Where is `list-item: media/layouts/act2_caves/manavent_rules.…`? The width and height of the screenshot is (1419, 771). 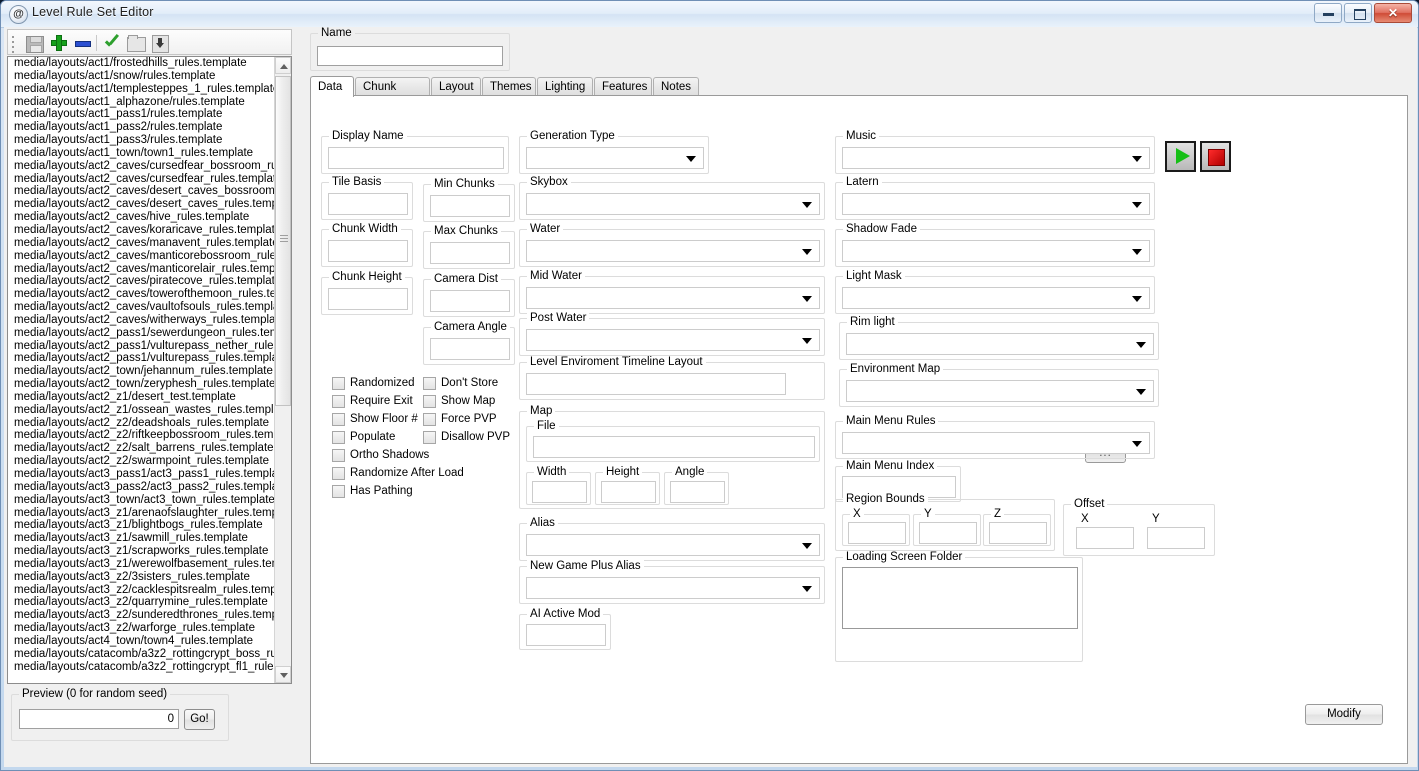 list-item: media/layouts/act2_caves/manavent_rules.… is located at coordinates (141, 243).